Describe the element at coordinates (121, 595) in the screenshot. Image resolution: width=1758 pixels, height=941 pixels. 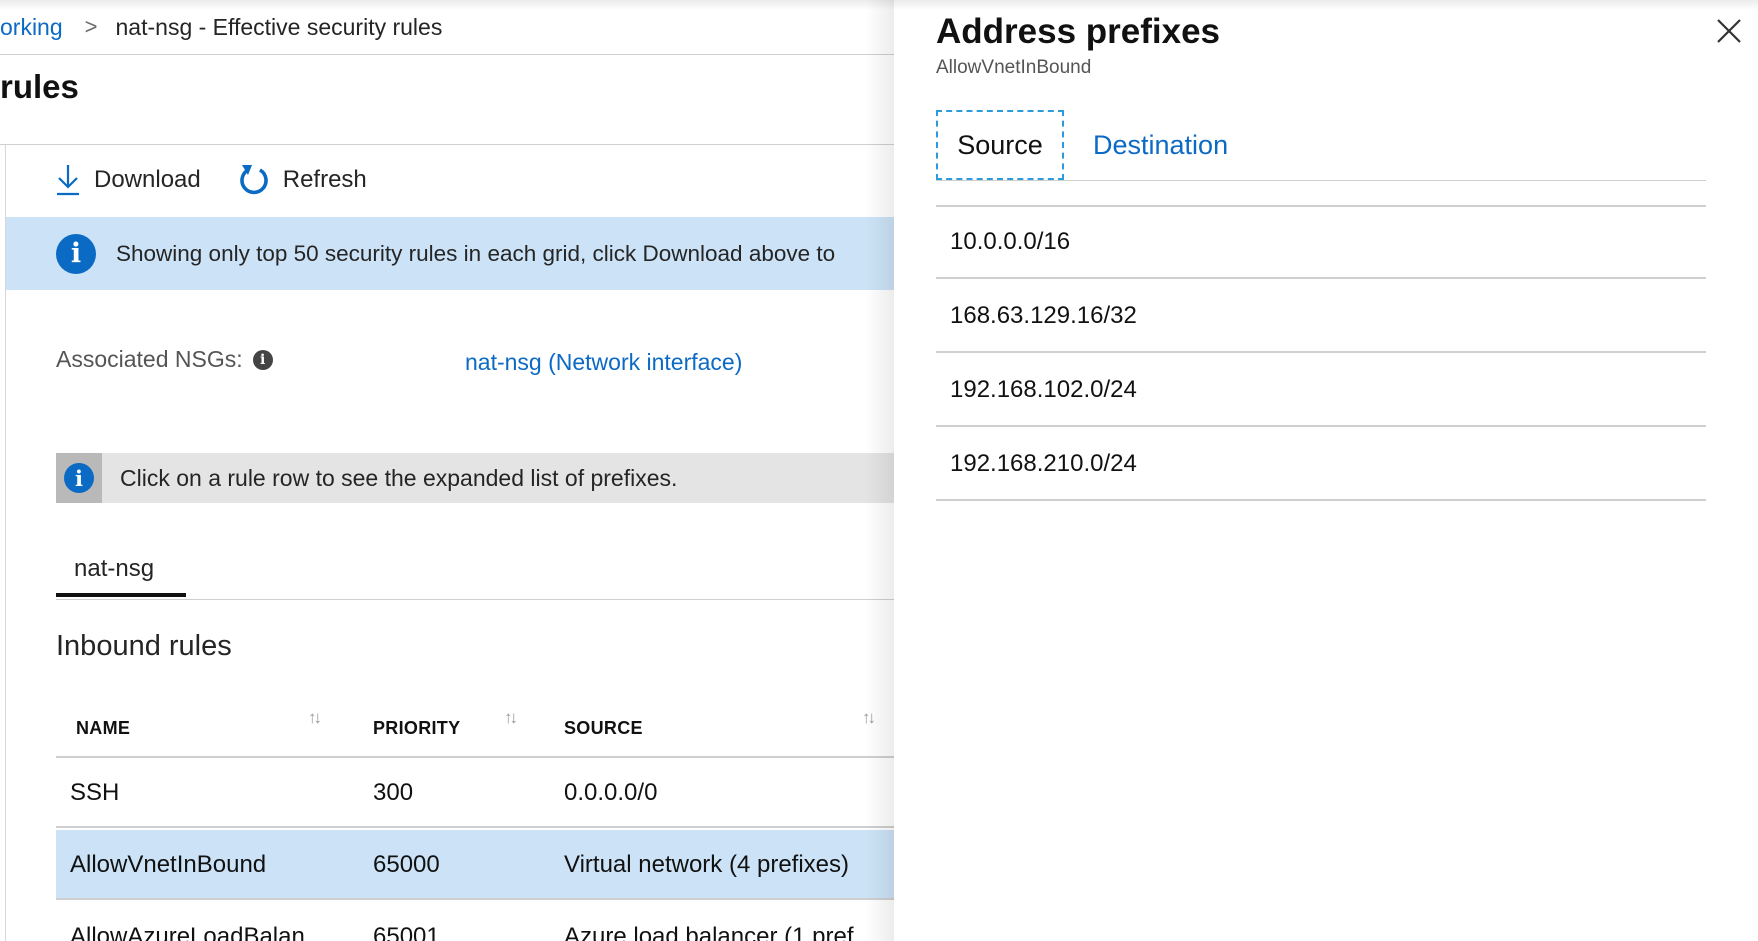
I see `active-tab-indicator` at that location.